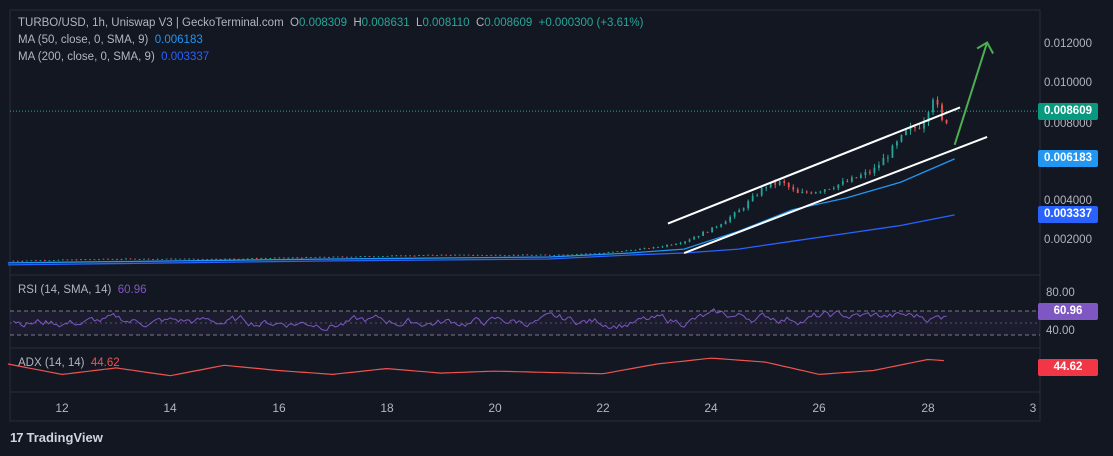  What do you see at coordinates (83, 40) in the screenshot?
I see `ma50-label: MA (50, close, 0, SMA, 9)` at bounding box center [83, 40].